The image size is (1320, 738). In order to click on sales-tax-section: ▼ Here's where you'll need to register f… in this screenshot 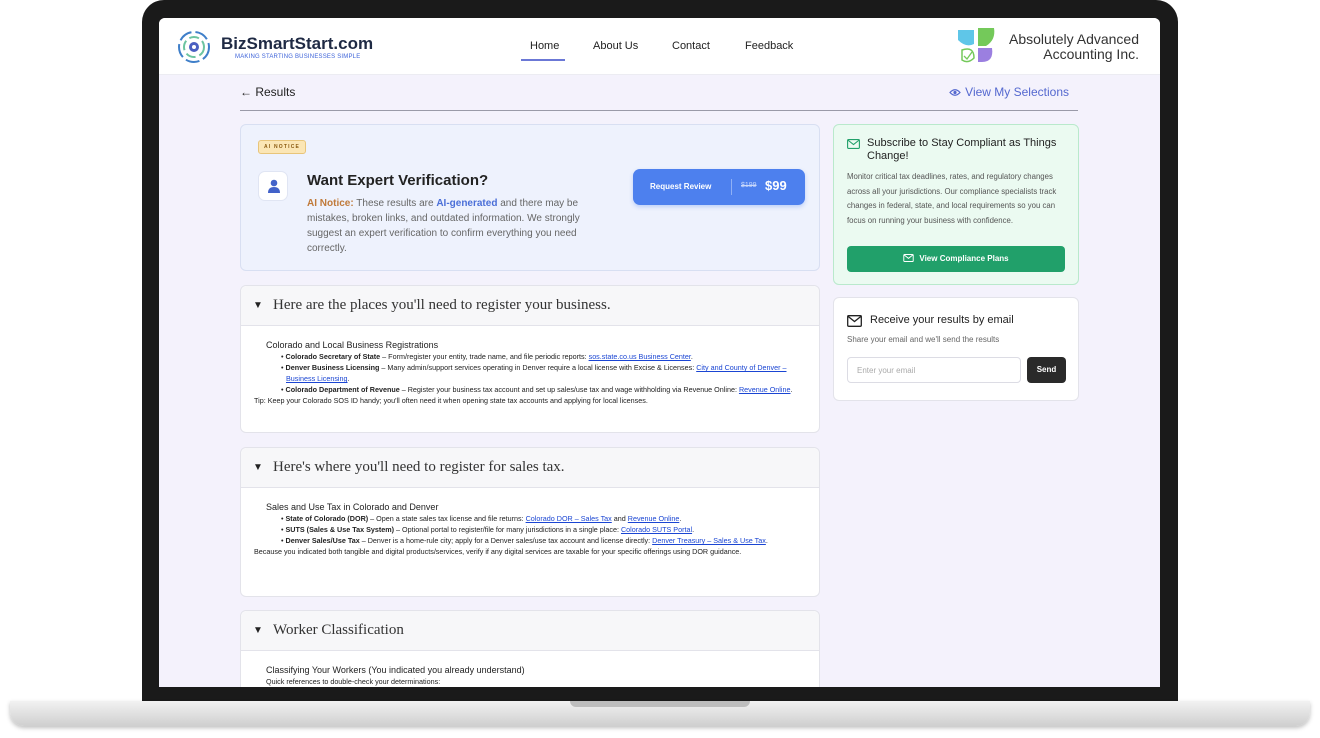, I will do `click(530, 522)`.